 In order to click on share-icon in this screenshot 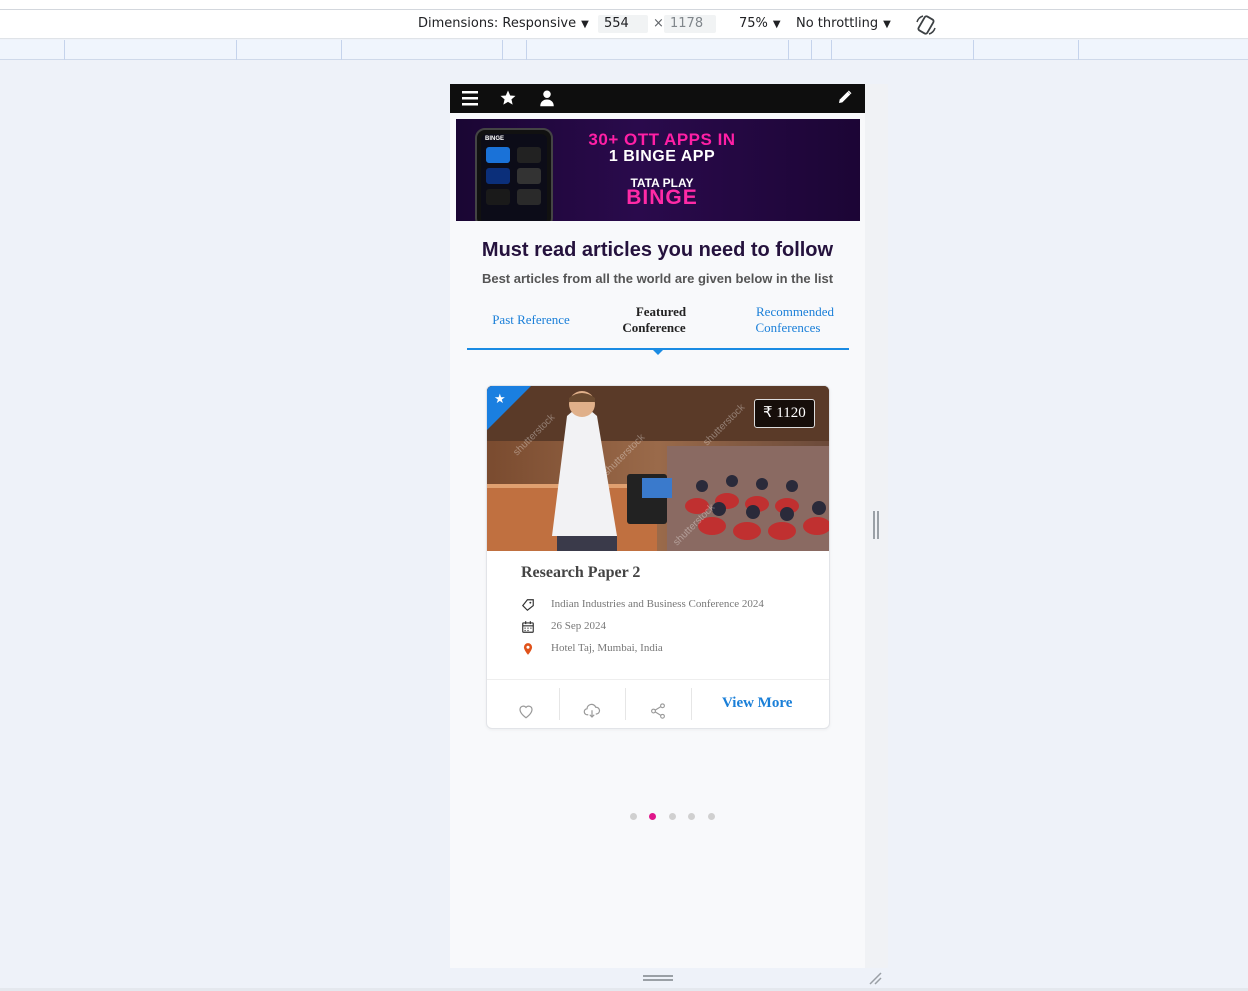, I will do `click(658, 711)`.